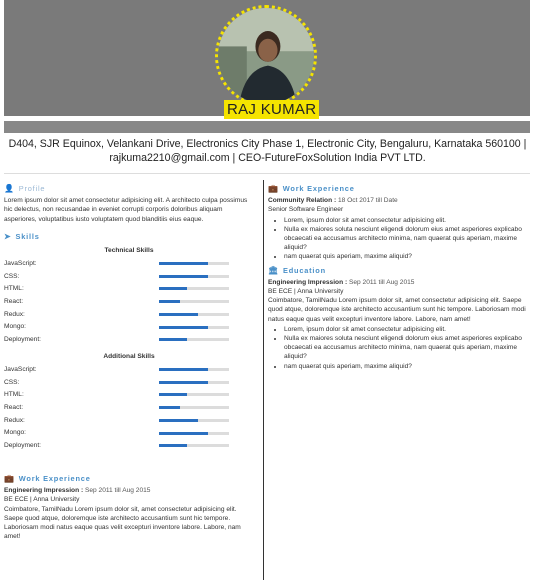 Image resolution: width=535 pixels, height=580 pixels. I want to click on work-heading: 💼 Work Experience, so click(399, 188).